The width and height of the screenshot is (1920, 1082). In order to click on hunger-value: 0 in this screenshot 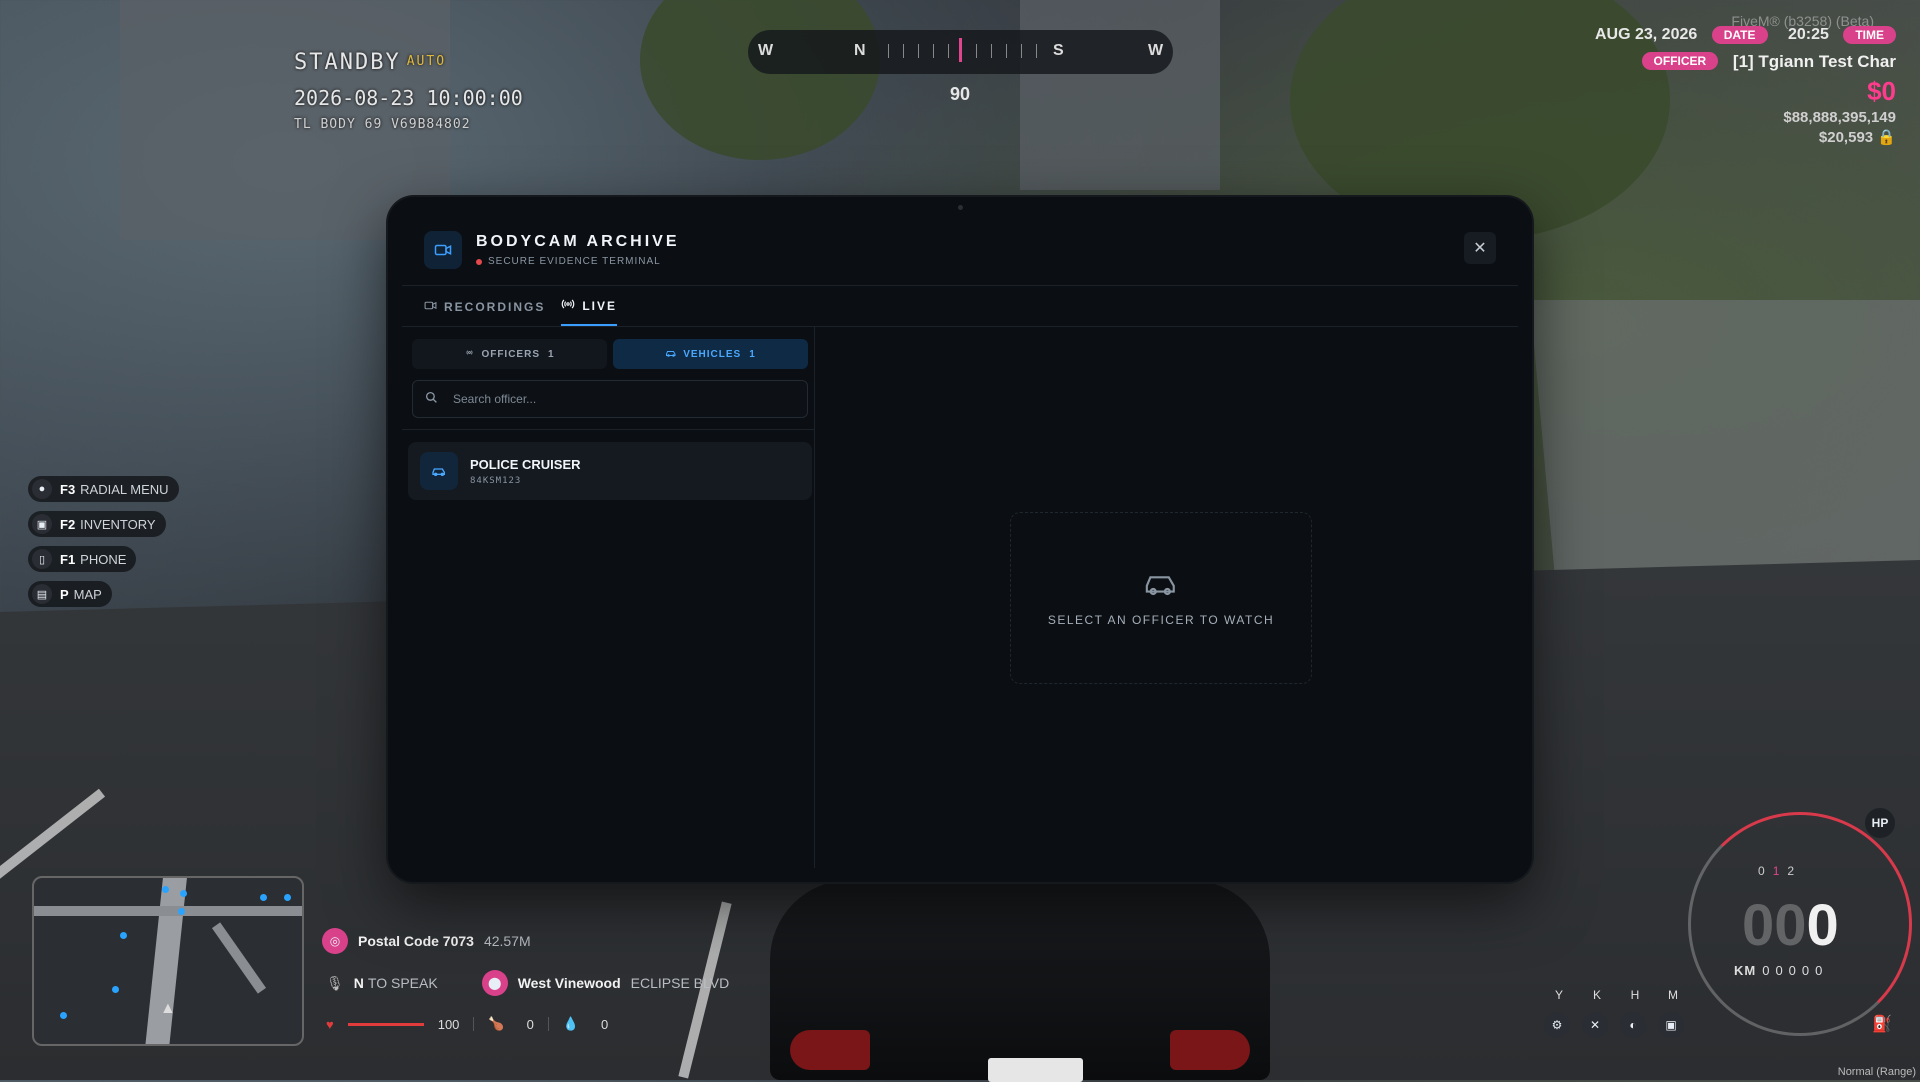, I will do `click(530, 1024)`.